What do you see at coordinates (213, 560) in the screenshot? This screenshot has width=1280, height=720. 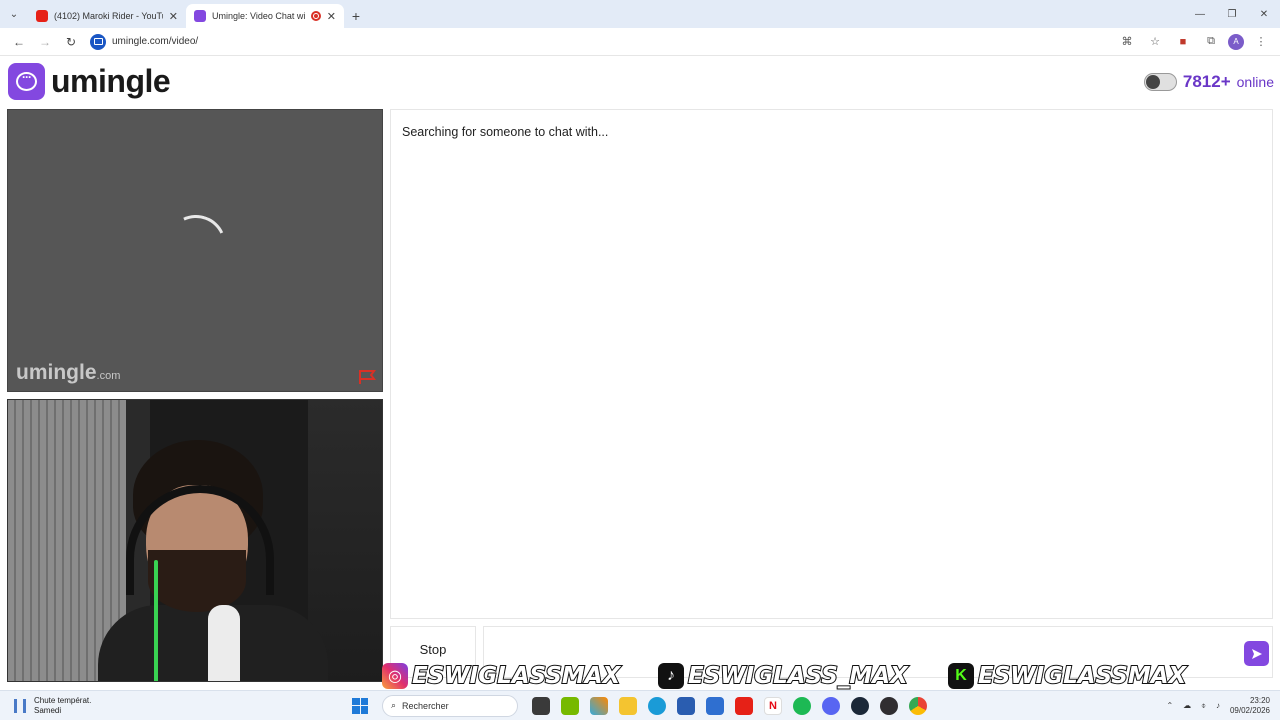 I see `webcam-person` at bounding box center [213, 560].